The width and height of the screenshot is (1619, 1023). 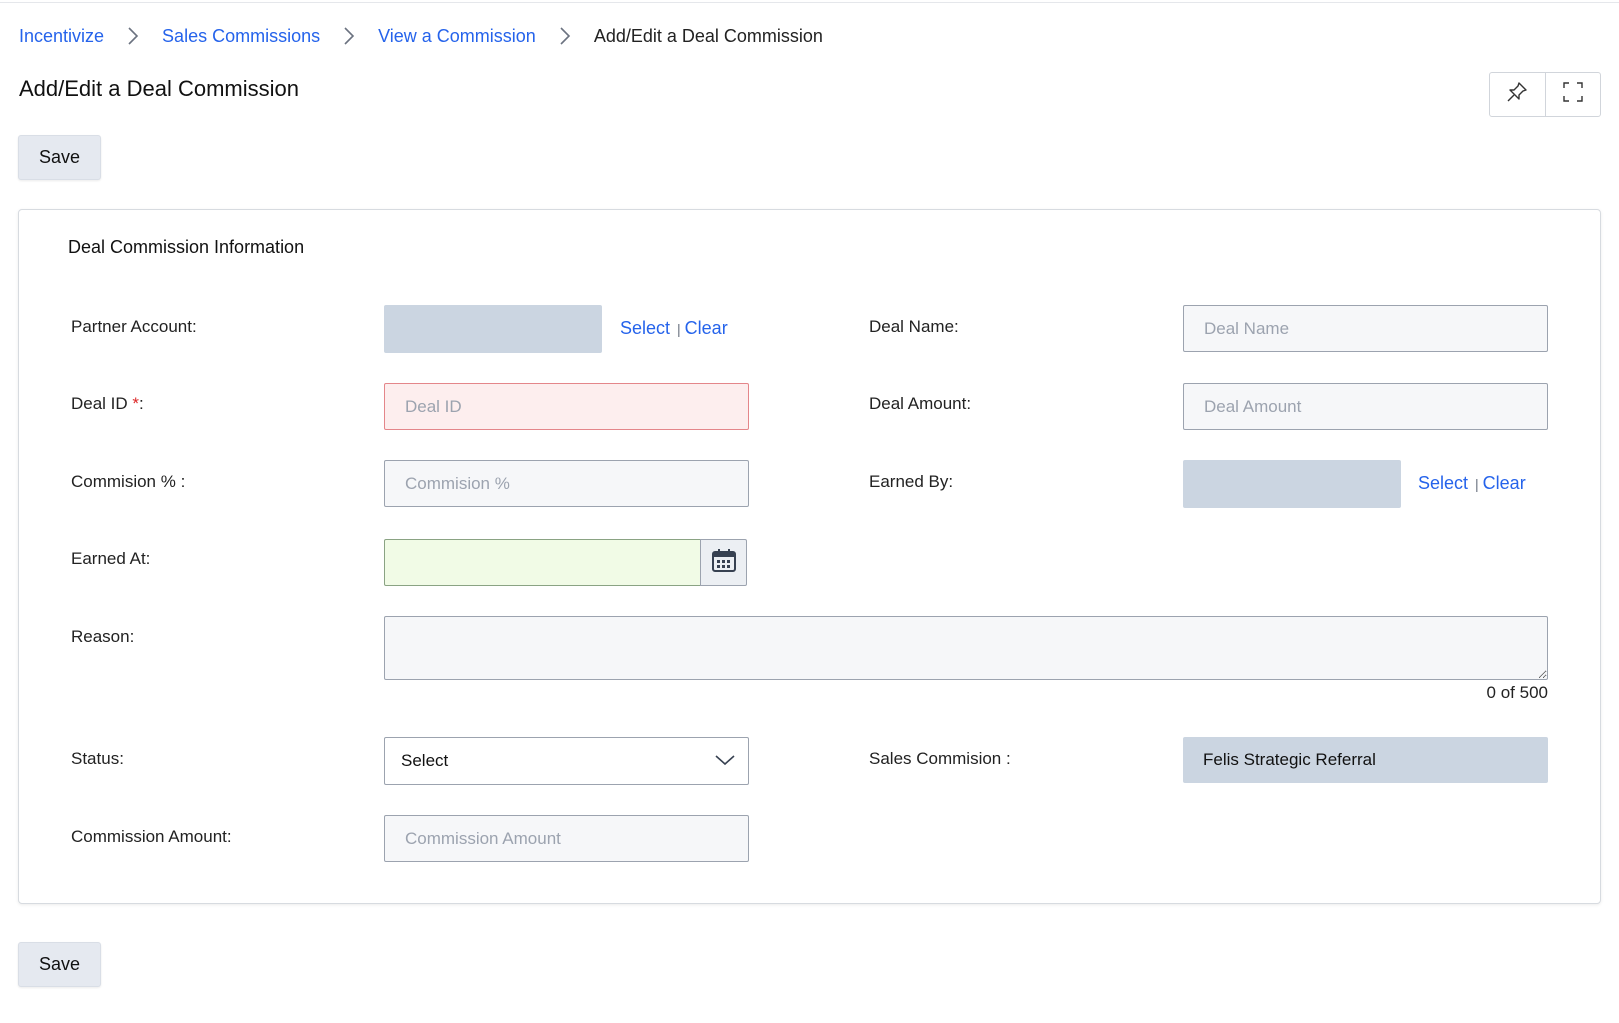 I want to click on commission-amount-input, so click(x=566, y=838).